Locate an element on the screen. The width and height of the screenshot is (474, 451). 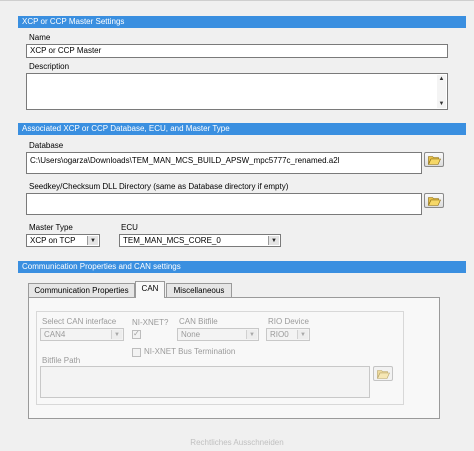
master-type-select: XCP on TCP ▼ is located at coordinates (63, 240).